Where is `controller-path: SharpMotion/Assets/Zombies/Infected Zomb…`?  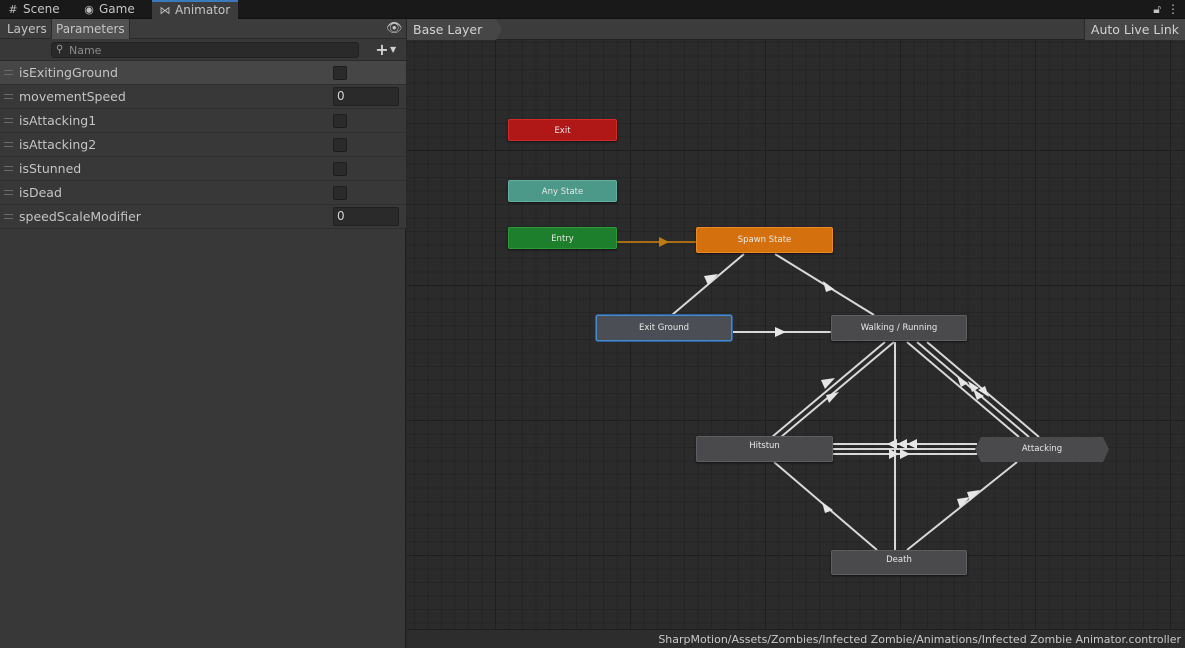 controller-path: SharpMotion/Assets/Zombies/Infected Zomb… is located at coordinates (919, 639).